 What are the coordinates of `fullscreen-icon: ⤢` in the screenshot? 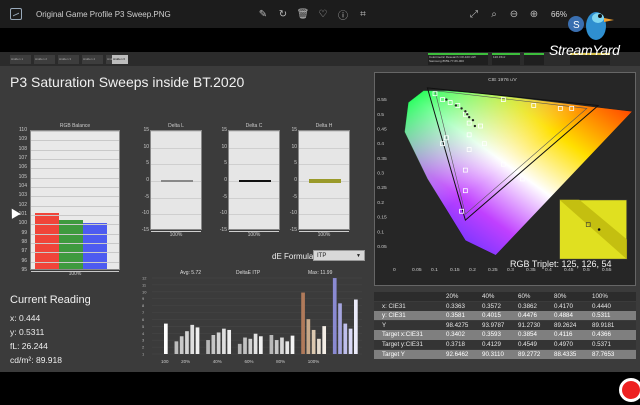 It's located at (474, 14).